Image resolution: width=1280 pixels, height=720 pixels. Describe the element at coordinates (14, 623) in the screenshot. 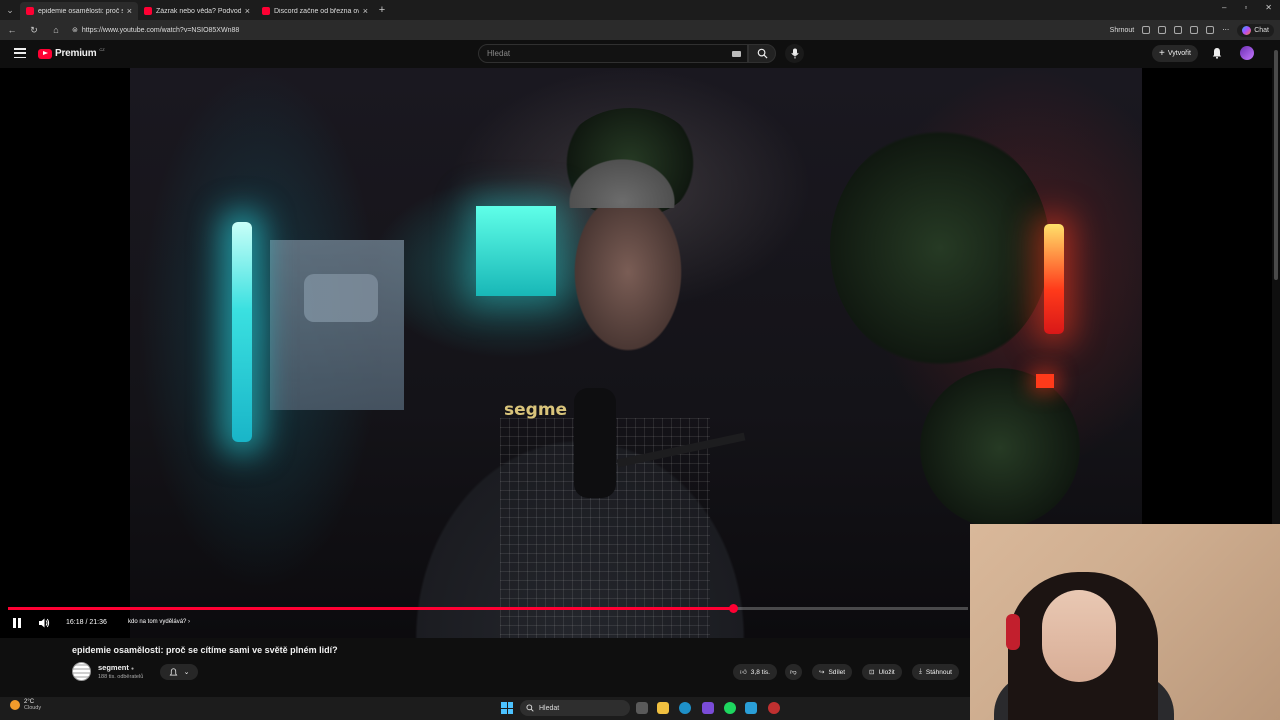

I see `pause-icon` at that location.